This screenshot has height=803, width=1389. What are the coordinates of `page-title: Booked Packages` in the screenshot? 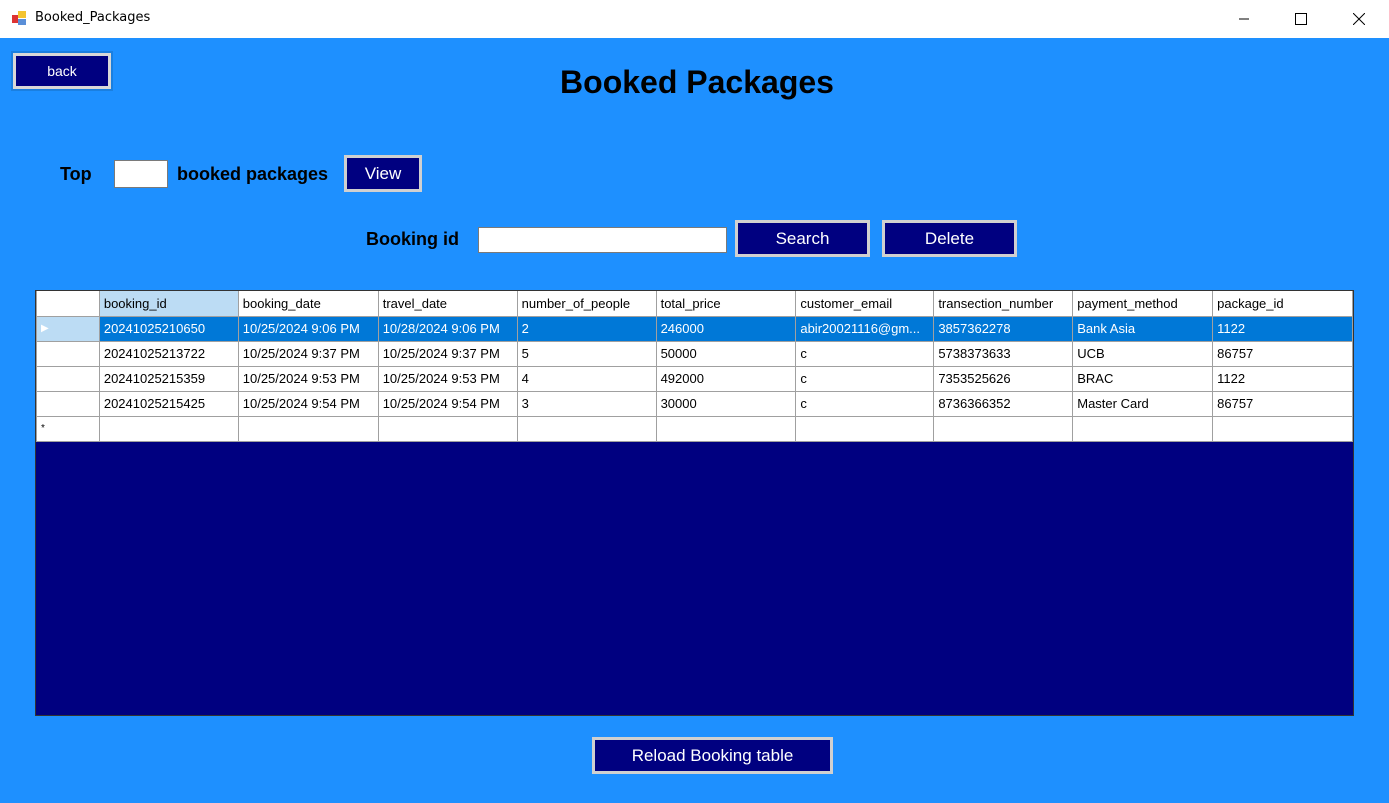 It's located at (697, 82).